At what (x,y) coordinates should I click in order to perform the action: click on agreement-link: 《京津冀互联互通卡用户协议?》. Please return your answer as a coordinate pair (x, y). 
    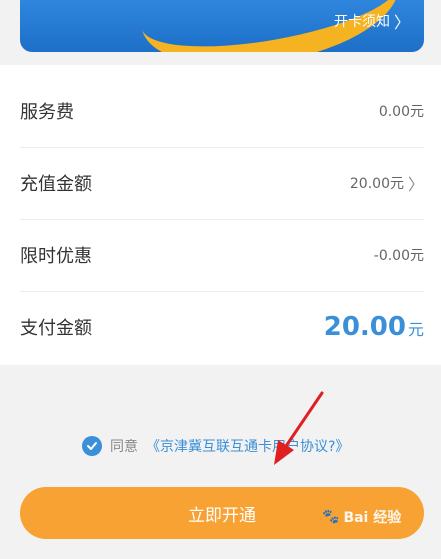
    Looking at the image, I should click on (247, 446).